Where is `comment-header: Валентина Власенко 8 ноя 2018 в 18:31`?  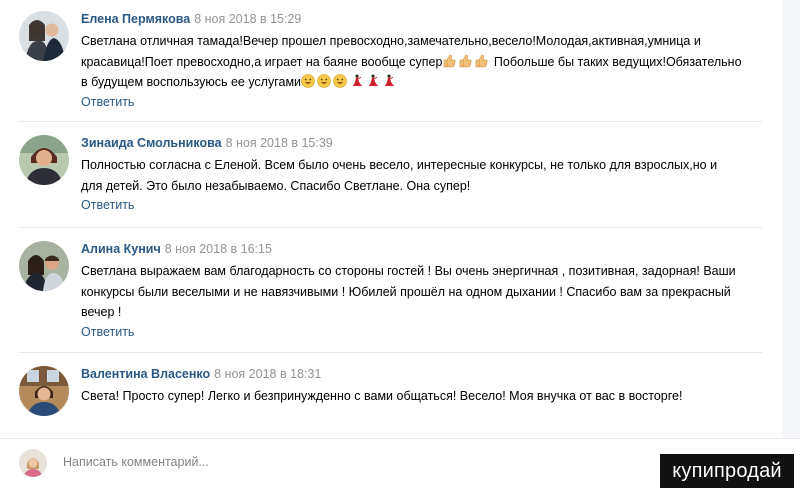
comment-header: Валентина Власенко 8 ноя 2018 в 18:31 is located at coordinates (421, 374).